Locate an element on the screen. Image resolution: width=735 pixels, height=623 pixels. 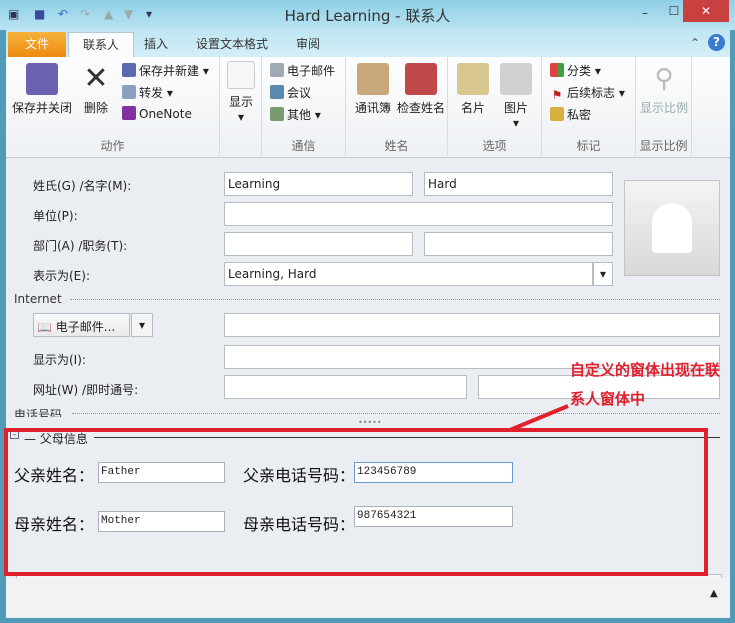
onenote-button: OneNote is located at coordinates (157, 113).